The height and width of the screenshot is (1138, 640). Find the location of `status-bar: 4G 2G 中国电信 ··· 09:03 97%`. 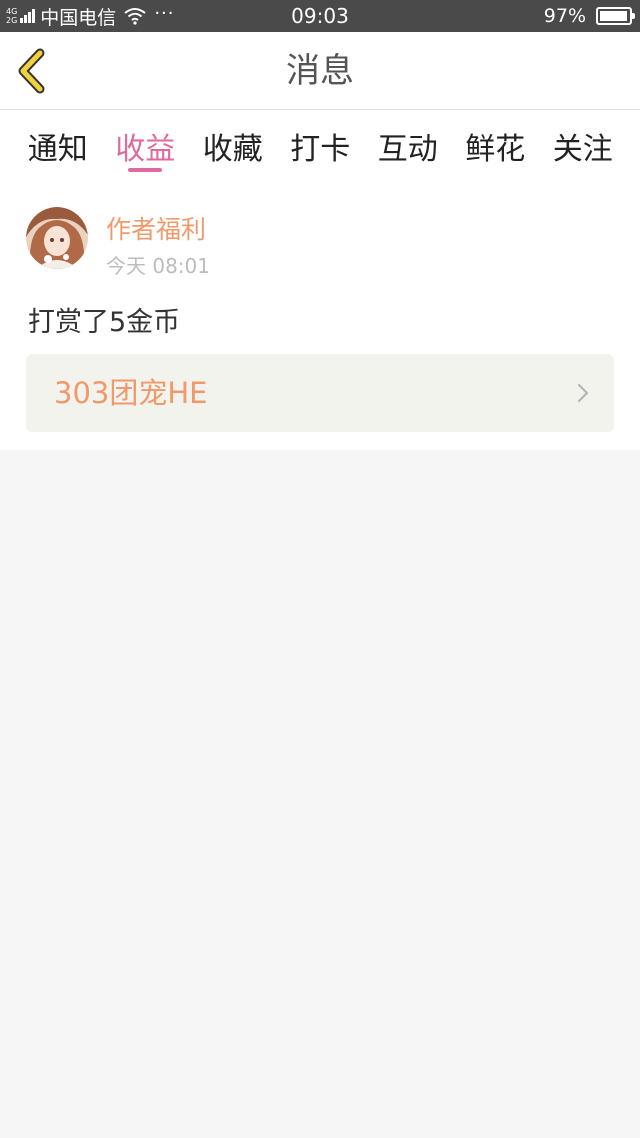

status-bar: 4G 2G 中国电信 ··· 09:03 97% is located at coordinates (320, 16).